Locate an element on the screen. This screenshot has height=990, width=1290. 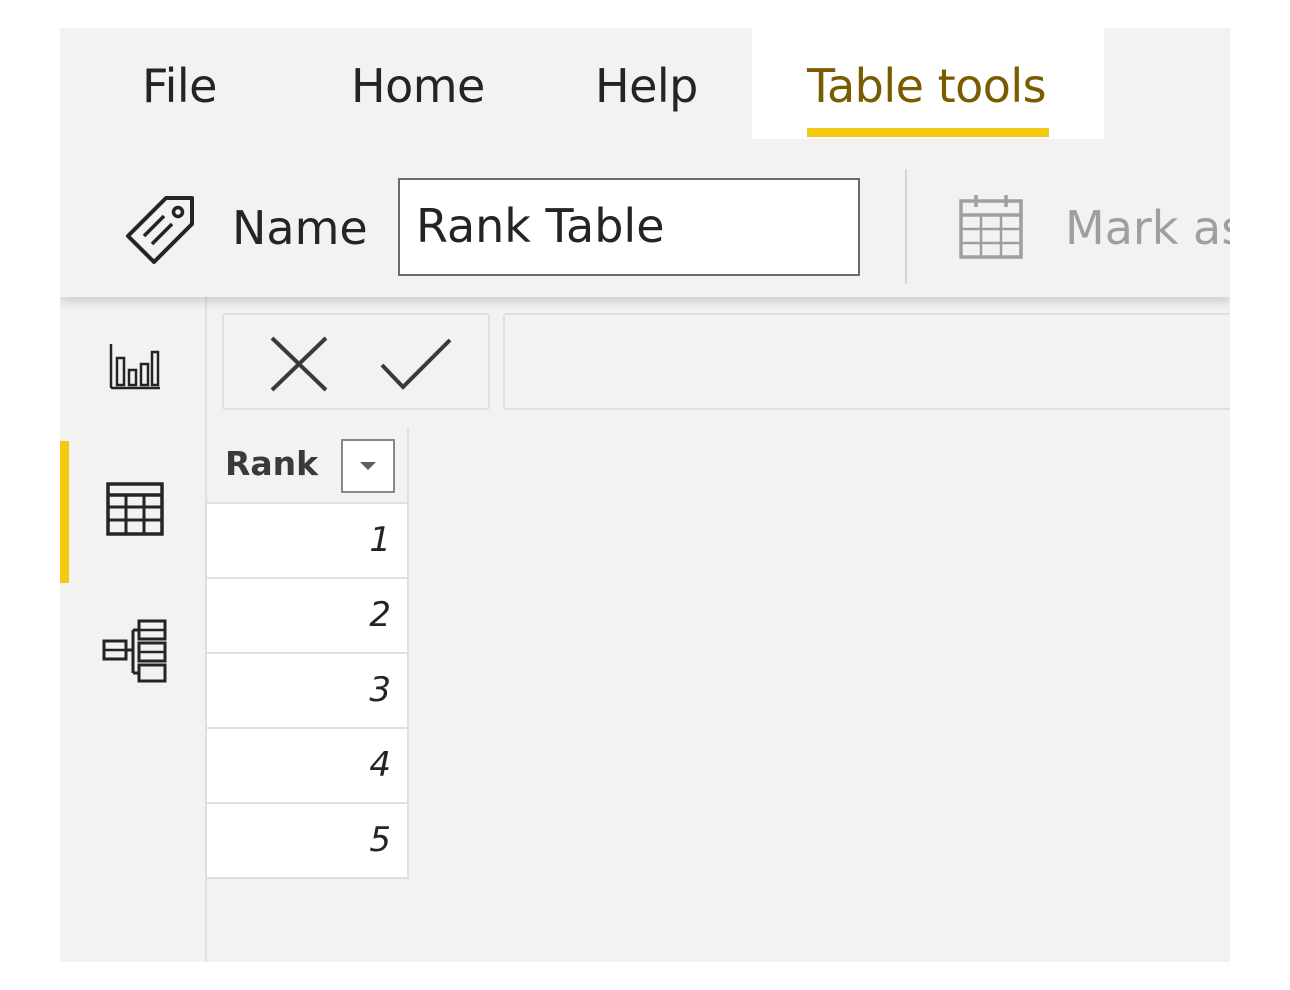
tab-file: File is located at coordinates (179, 83).